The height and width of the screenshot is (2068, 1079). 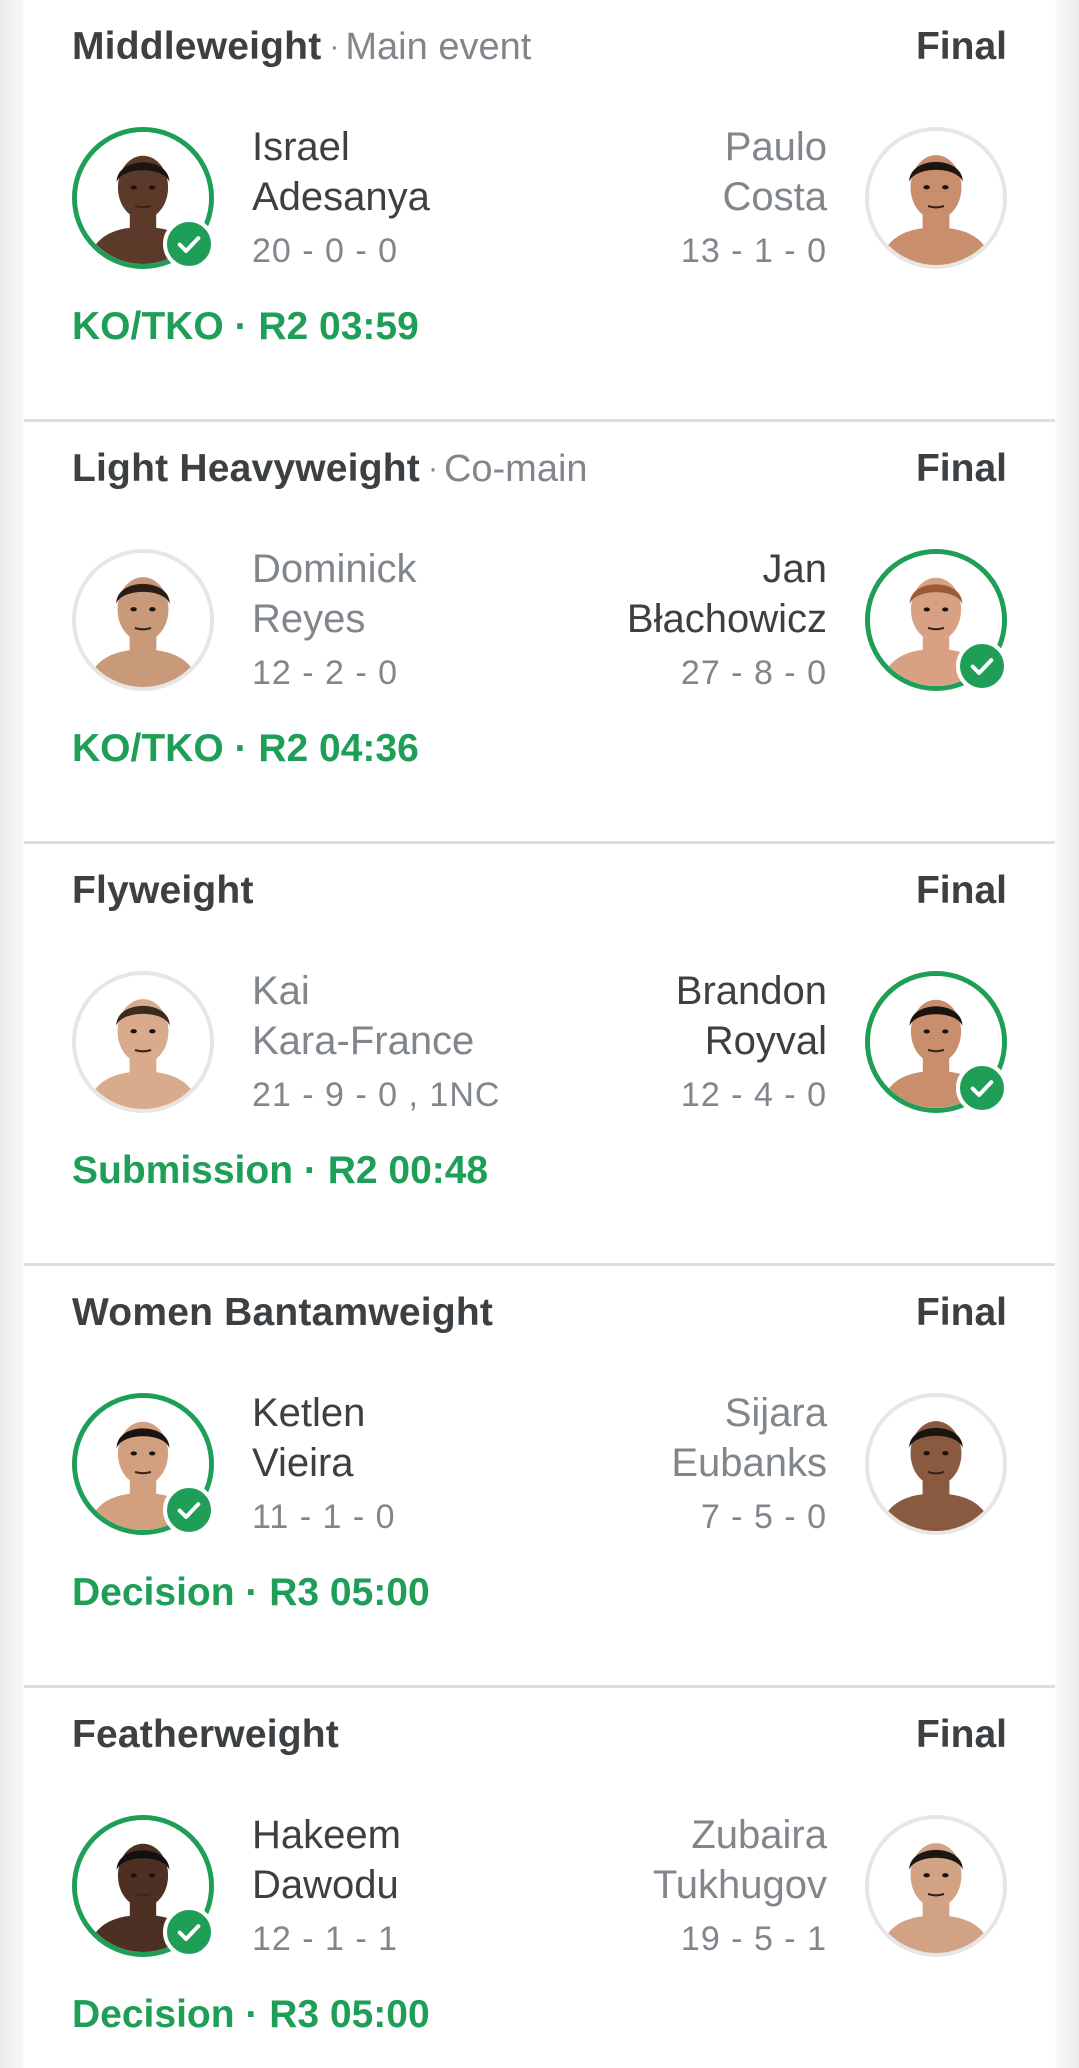 What do you see at coordinates (515, 468) in the screenshot?
I see `event-label: Co-main` at bounding box center [515, 468].